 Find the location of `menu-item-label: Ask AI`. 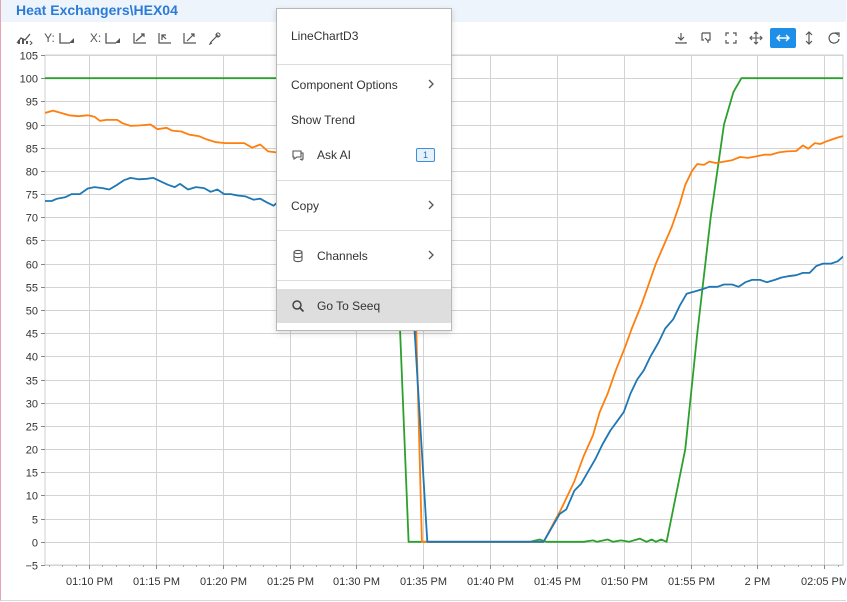

menu-item-label: Ask AI is located at coordinates (334, 155).